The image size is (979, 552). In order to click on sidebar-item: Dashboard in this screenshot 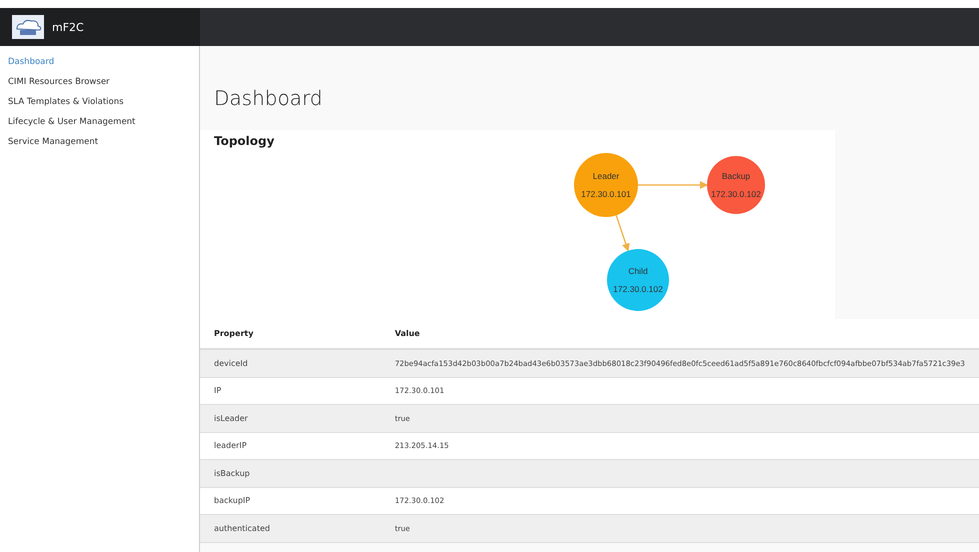, I will do `click(99, 62)`.